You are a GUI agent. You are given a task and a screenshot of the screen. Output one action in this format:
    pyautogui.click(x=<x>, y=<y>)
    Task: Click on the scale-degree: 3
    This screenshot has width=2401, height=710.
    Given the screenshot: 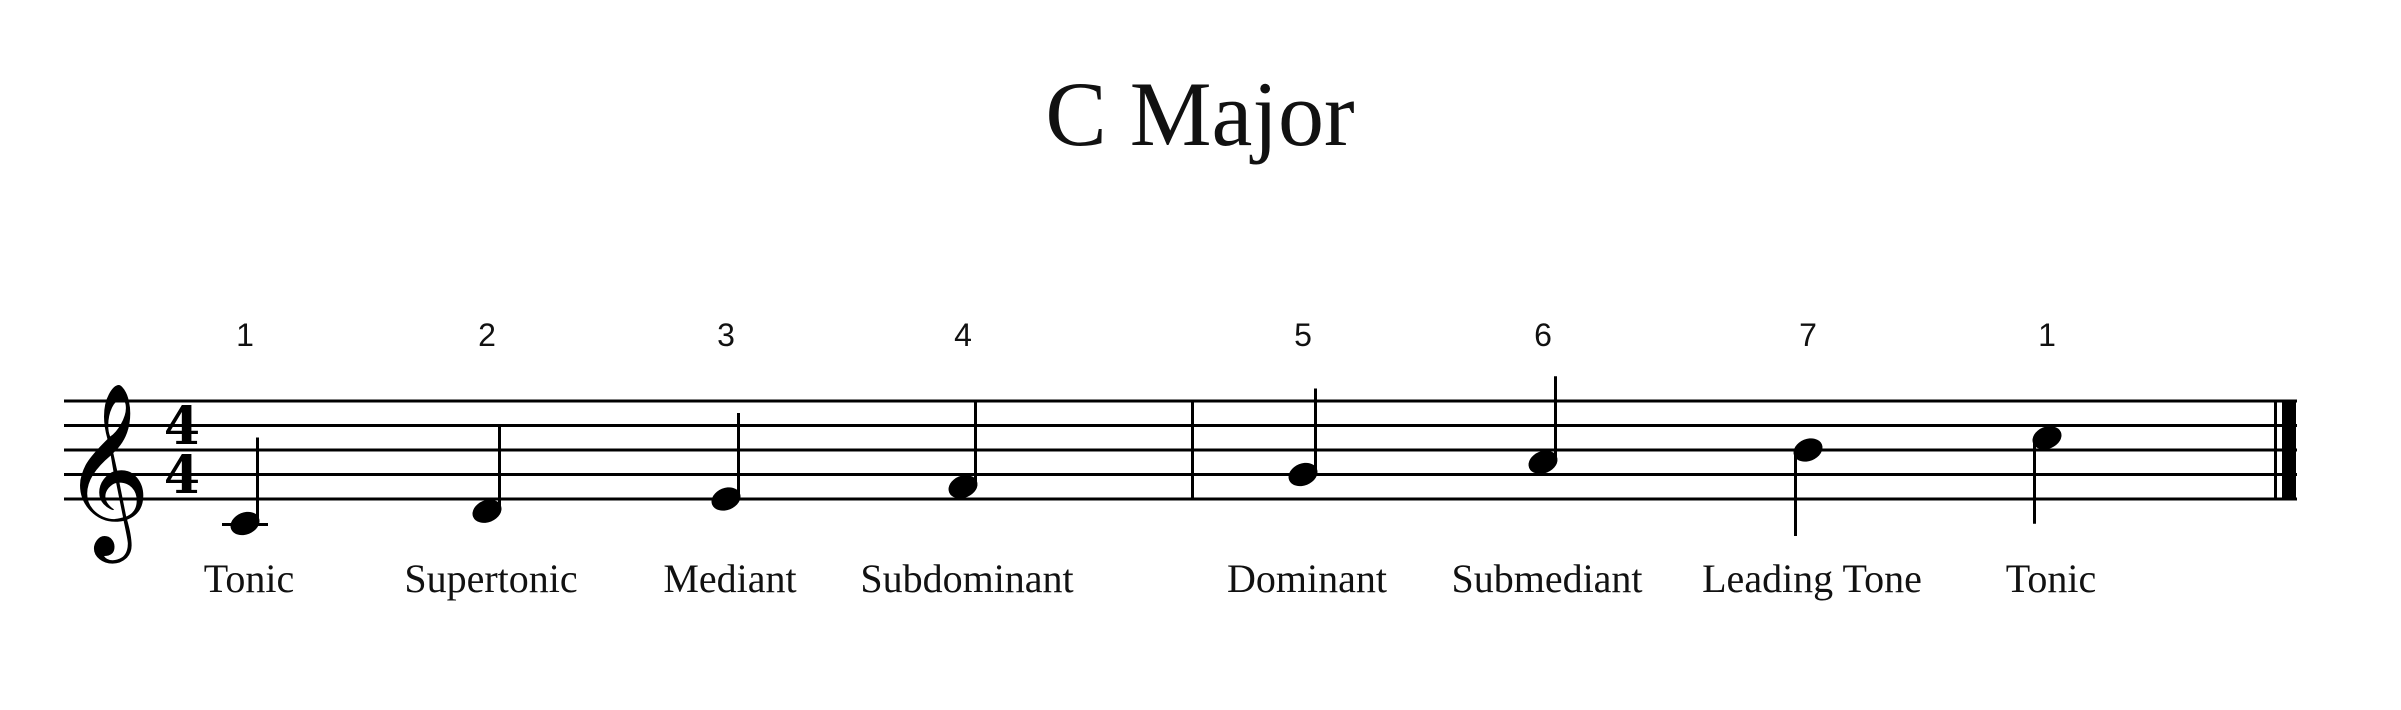 What is the action you would take?
    pyautogui.click(x=726, y=335)
    